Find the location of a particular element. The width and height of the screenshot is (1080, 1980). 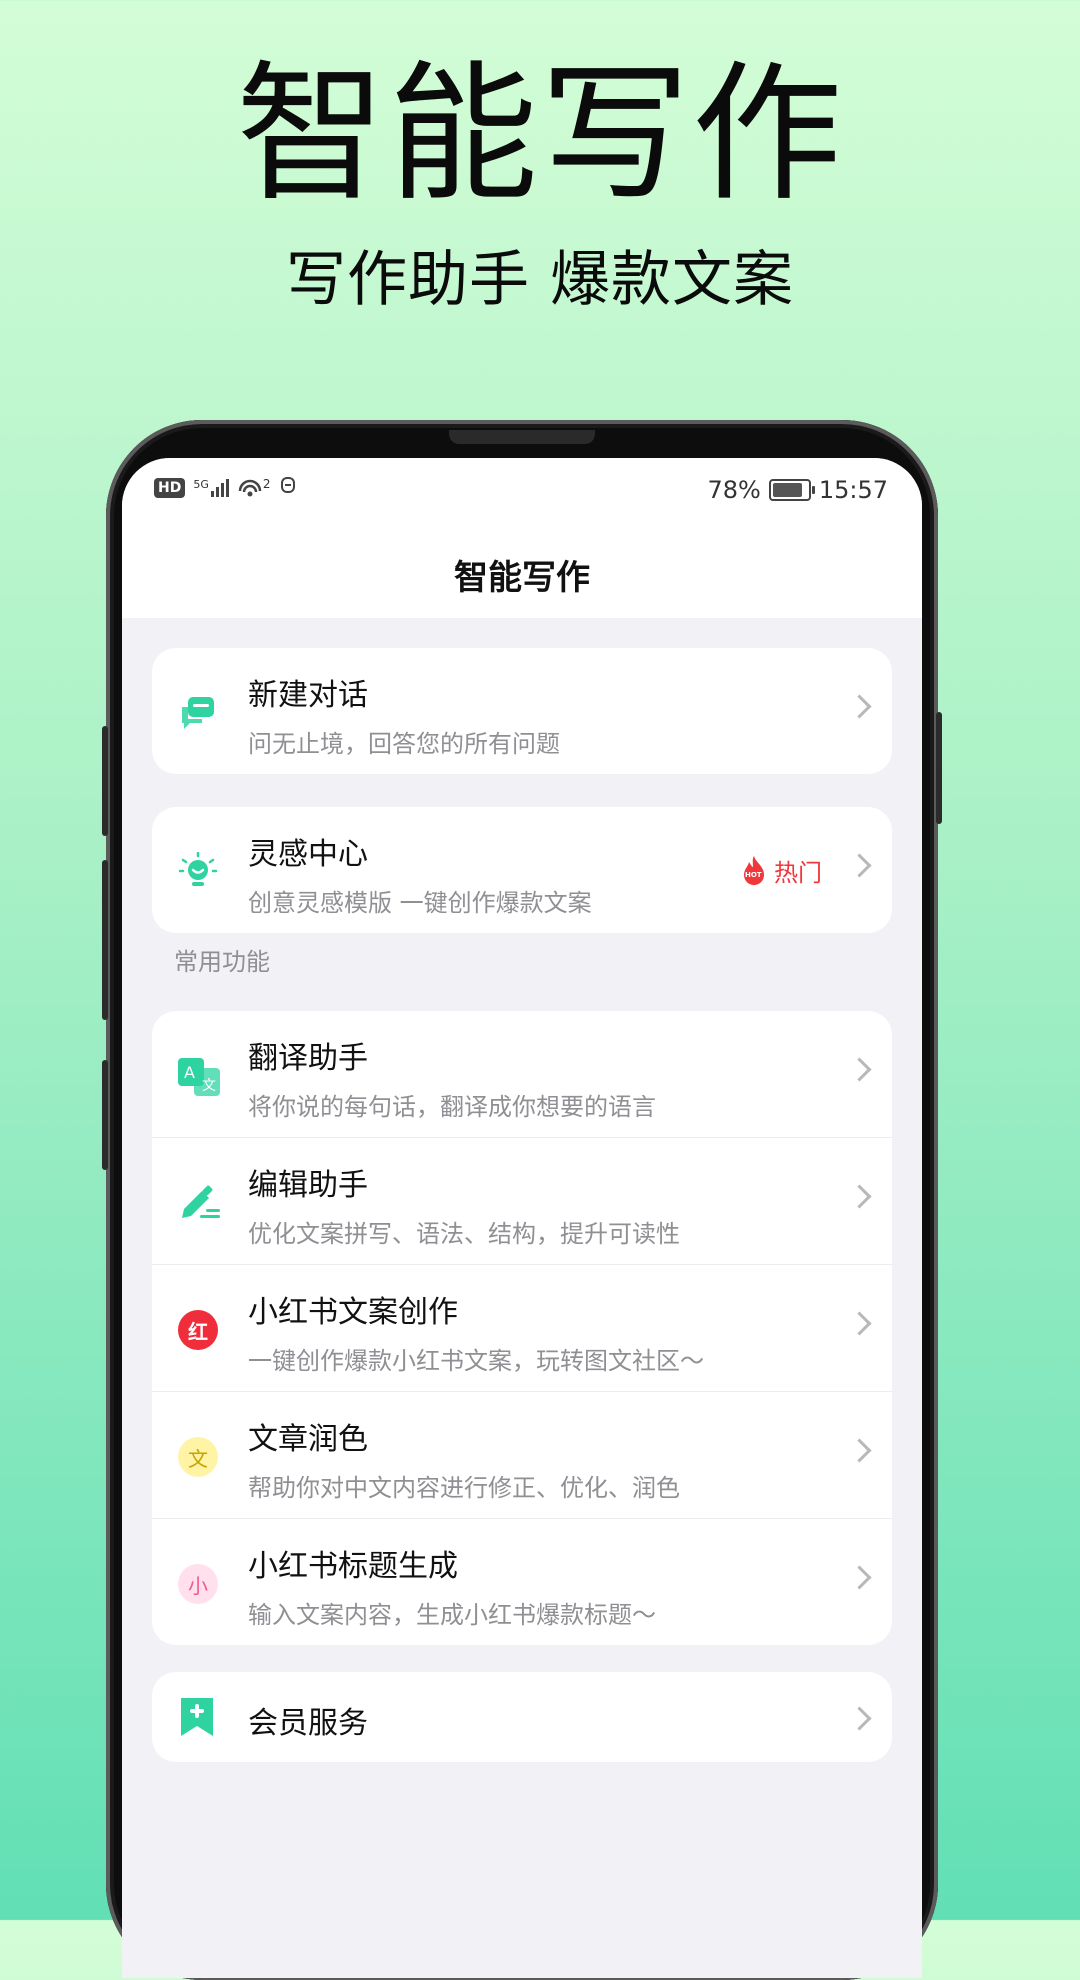

new-chat-card: 新建对话 问无止境，回答您的所有问题 is located at coordinates (522, 711).